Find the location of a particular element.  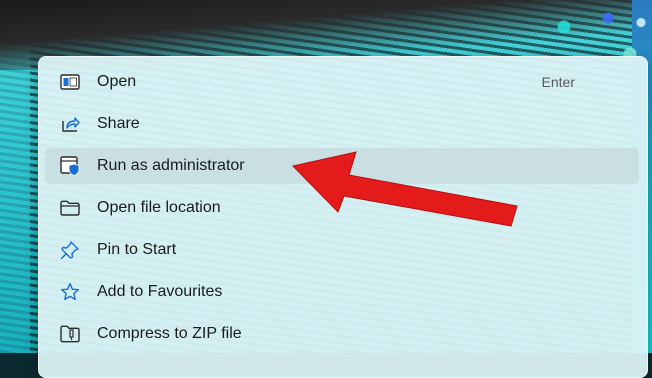

window-icon is located at coordinates (70, 82).